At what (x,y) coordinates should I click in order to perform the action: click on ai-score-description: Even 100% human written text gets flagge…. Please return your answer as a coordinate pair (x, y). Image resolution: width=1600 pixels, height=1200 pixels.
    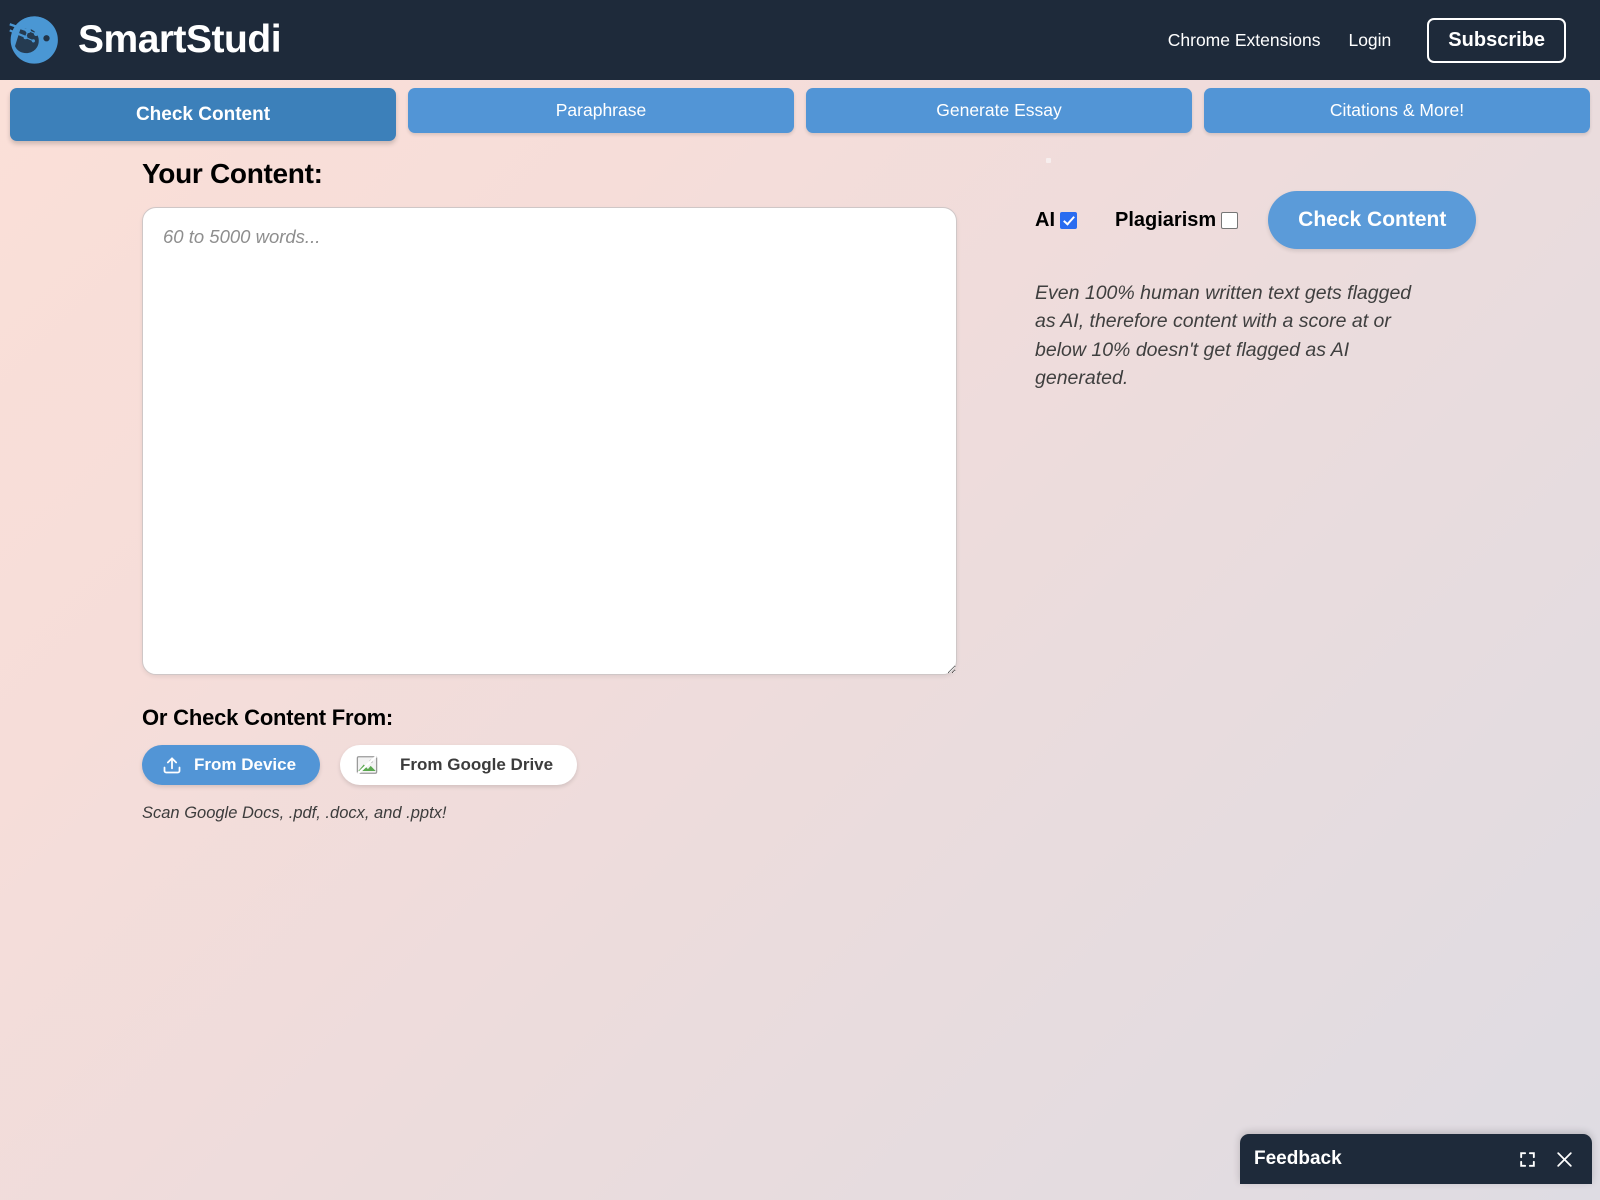
    Looking at the image, I should click on (1223, 335).